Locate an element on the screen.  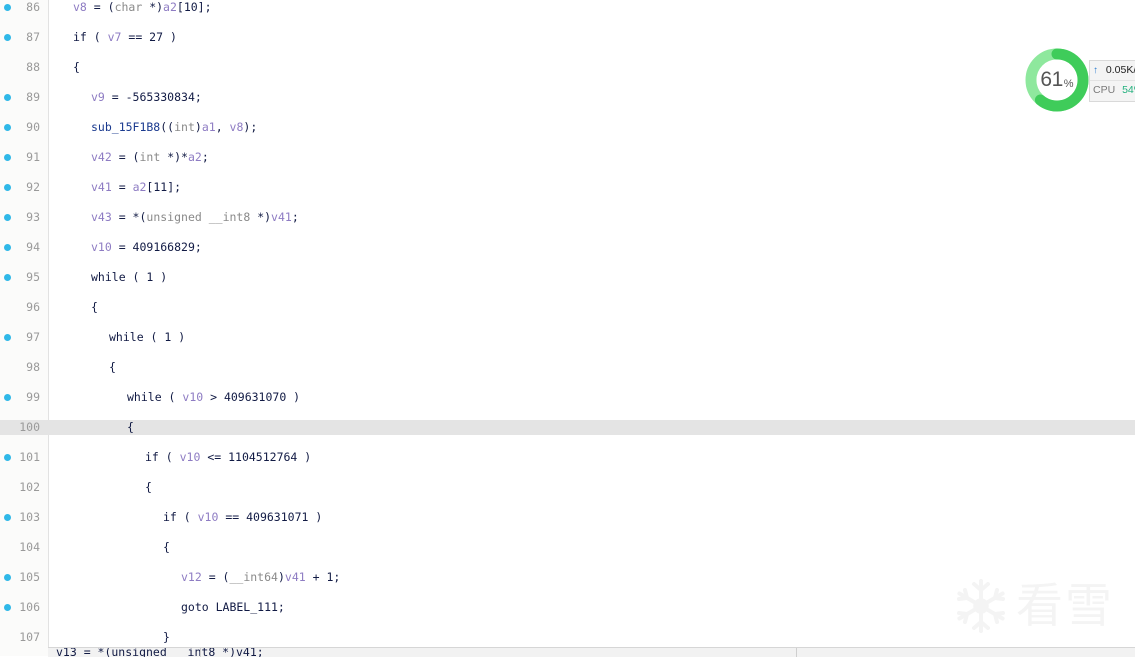
cpu-ring-value: 61 is located at coordinates (1051, 79).